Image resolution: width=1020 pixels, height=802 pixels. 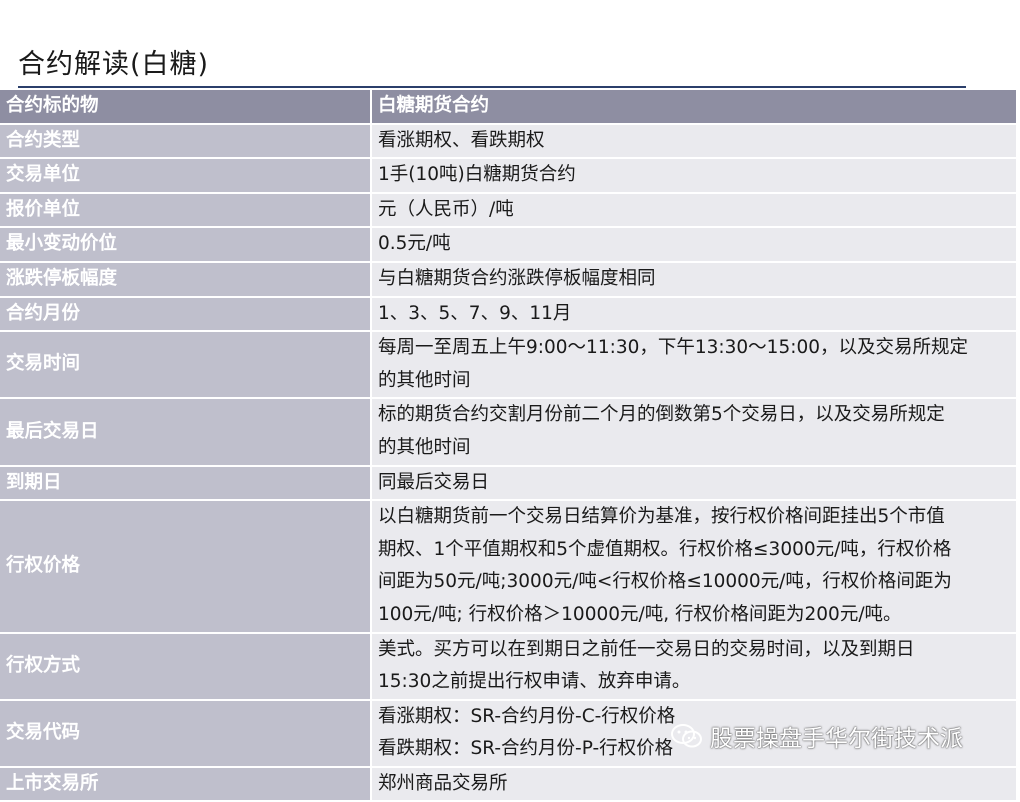 I want to click on page-title: 合约解读(白糖), so click(x=114, y=64).